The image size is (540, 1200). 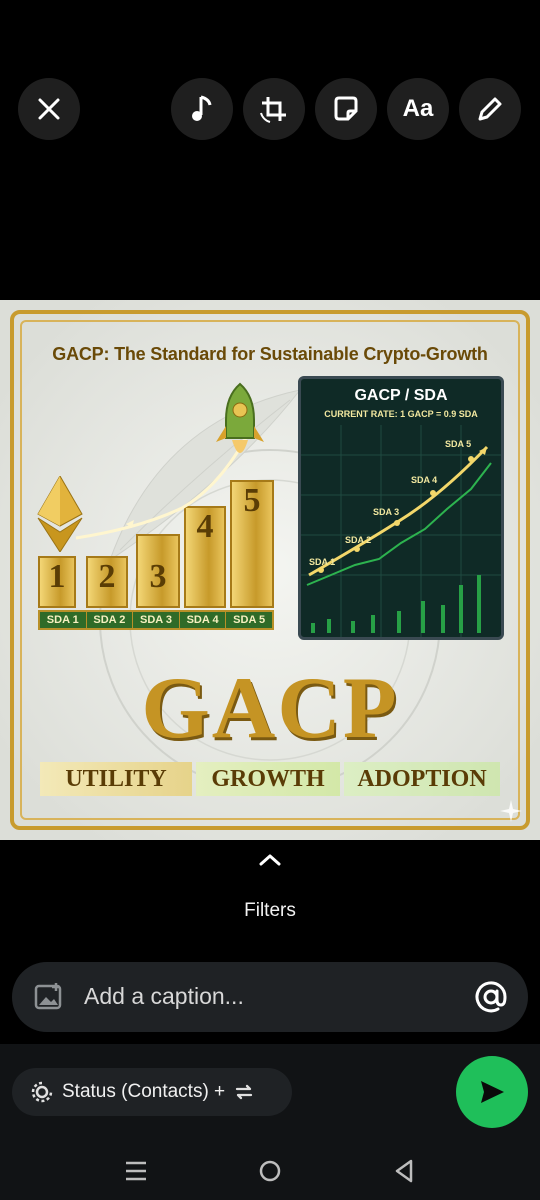 What do you see at coordinates (424, 480) in the screenshot?
I see `chart-point-label: SDA 4` at bounding box center [424, 480].